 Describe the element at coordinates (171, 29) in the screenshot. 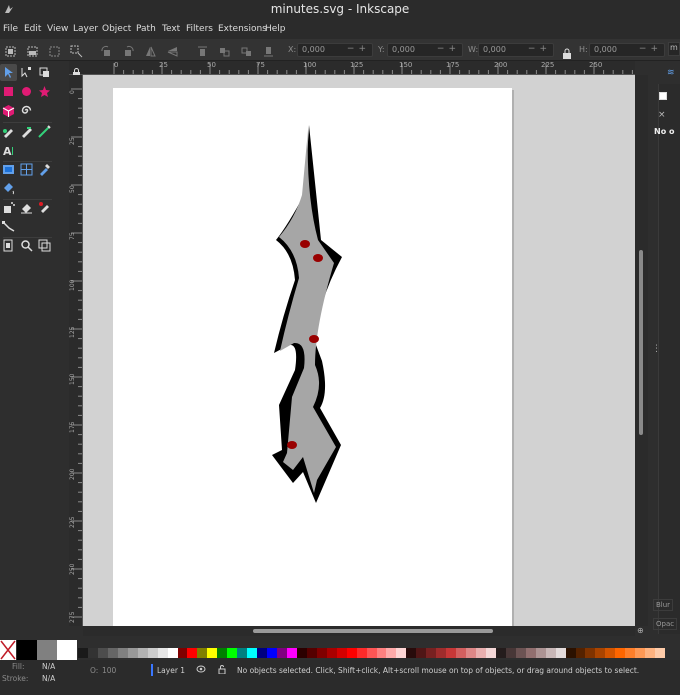

I see `menu-text: Text` at that location.